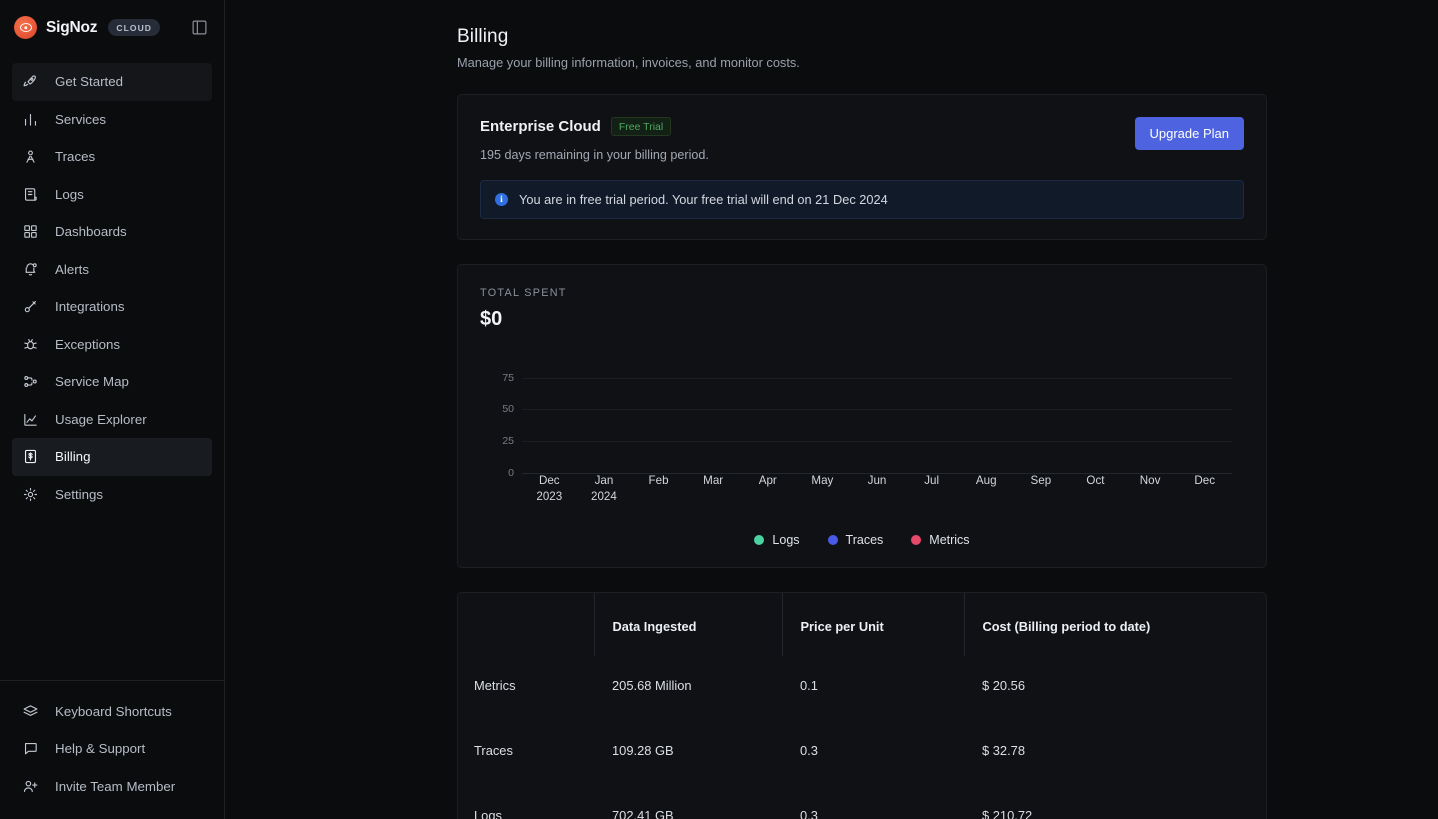 The height and width of the screenshot is (819, 1438). Describe the element at coordinates (1114, 624) in the screenshot. I see `col-header-cost: Cost (Billing period to date)` at that location.